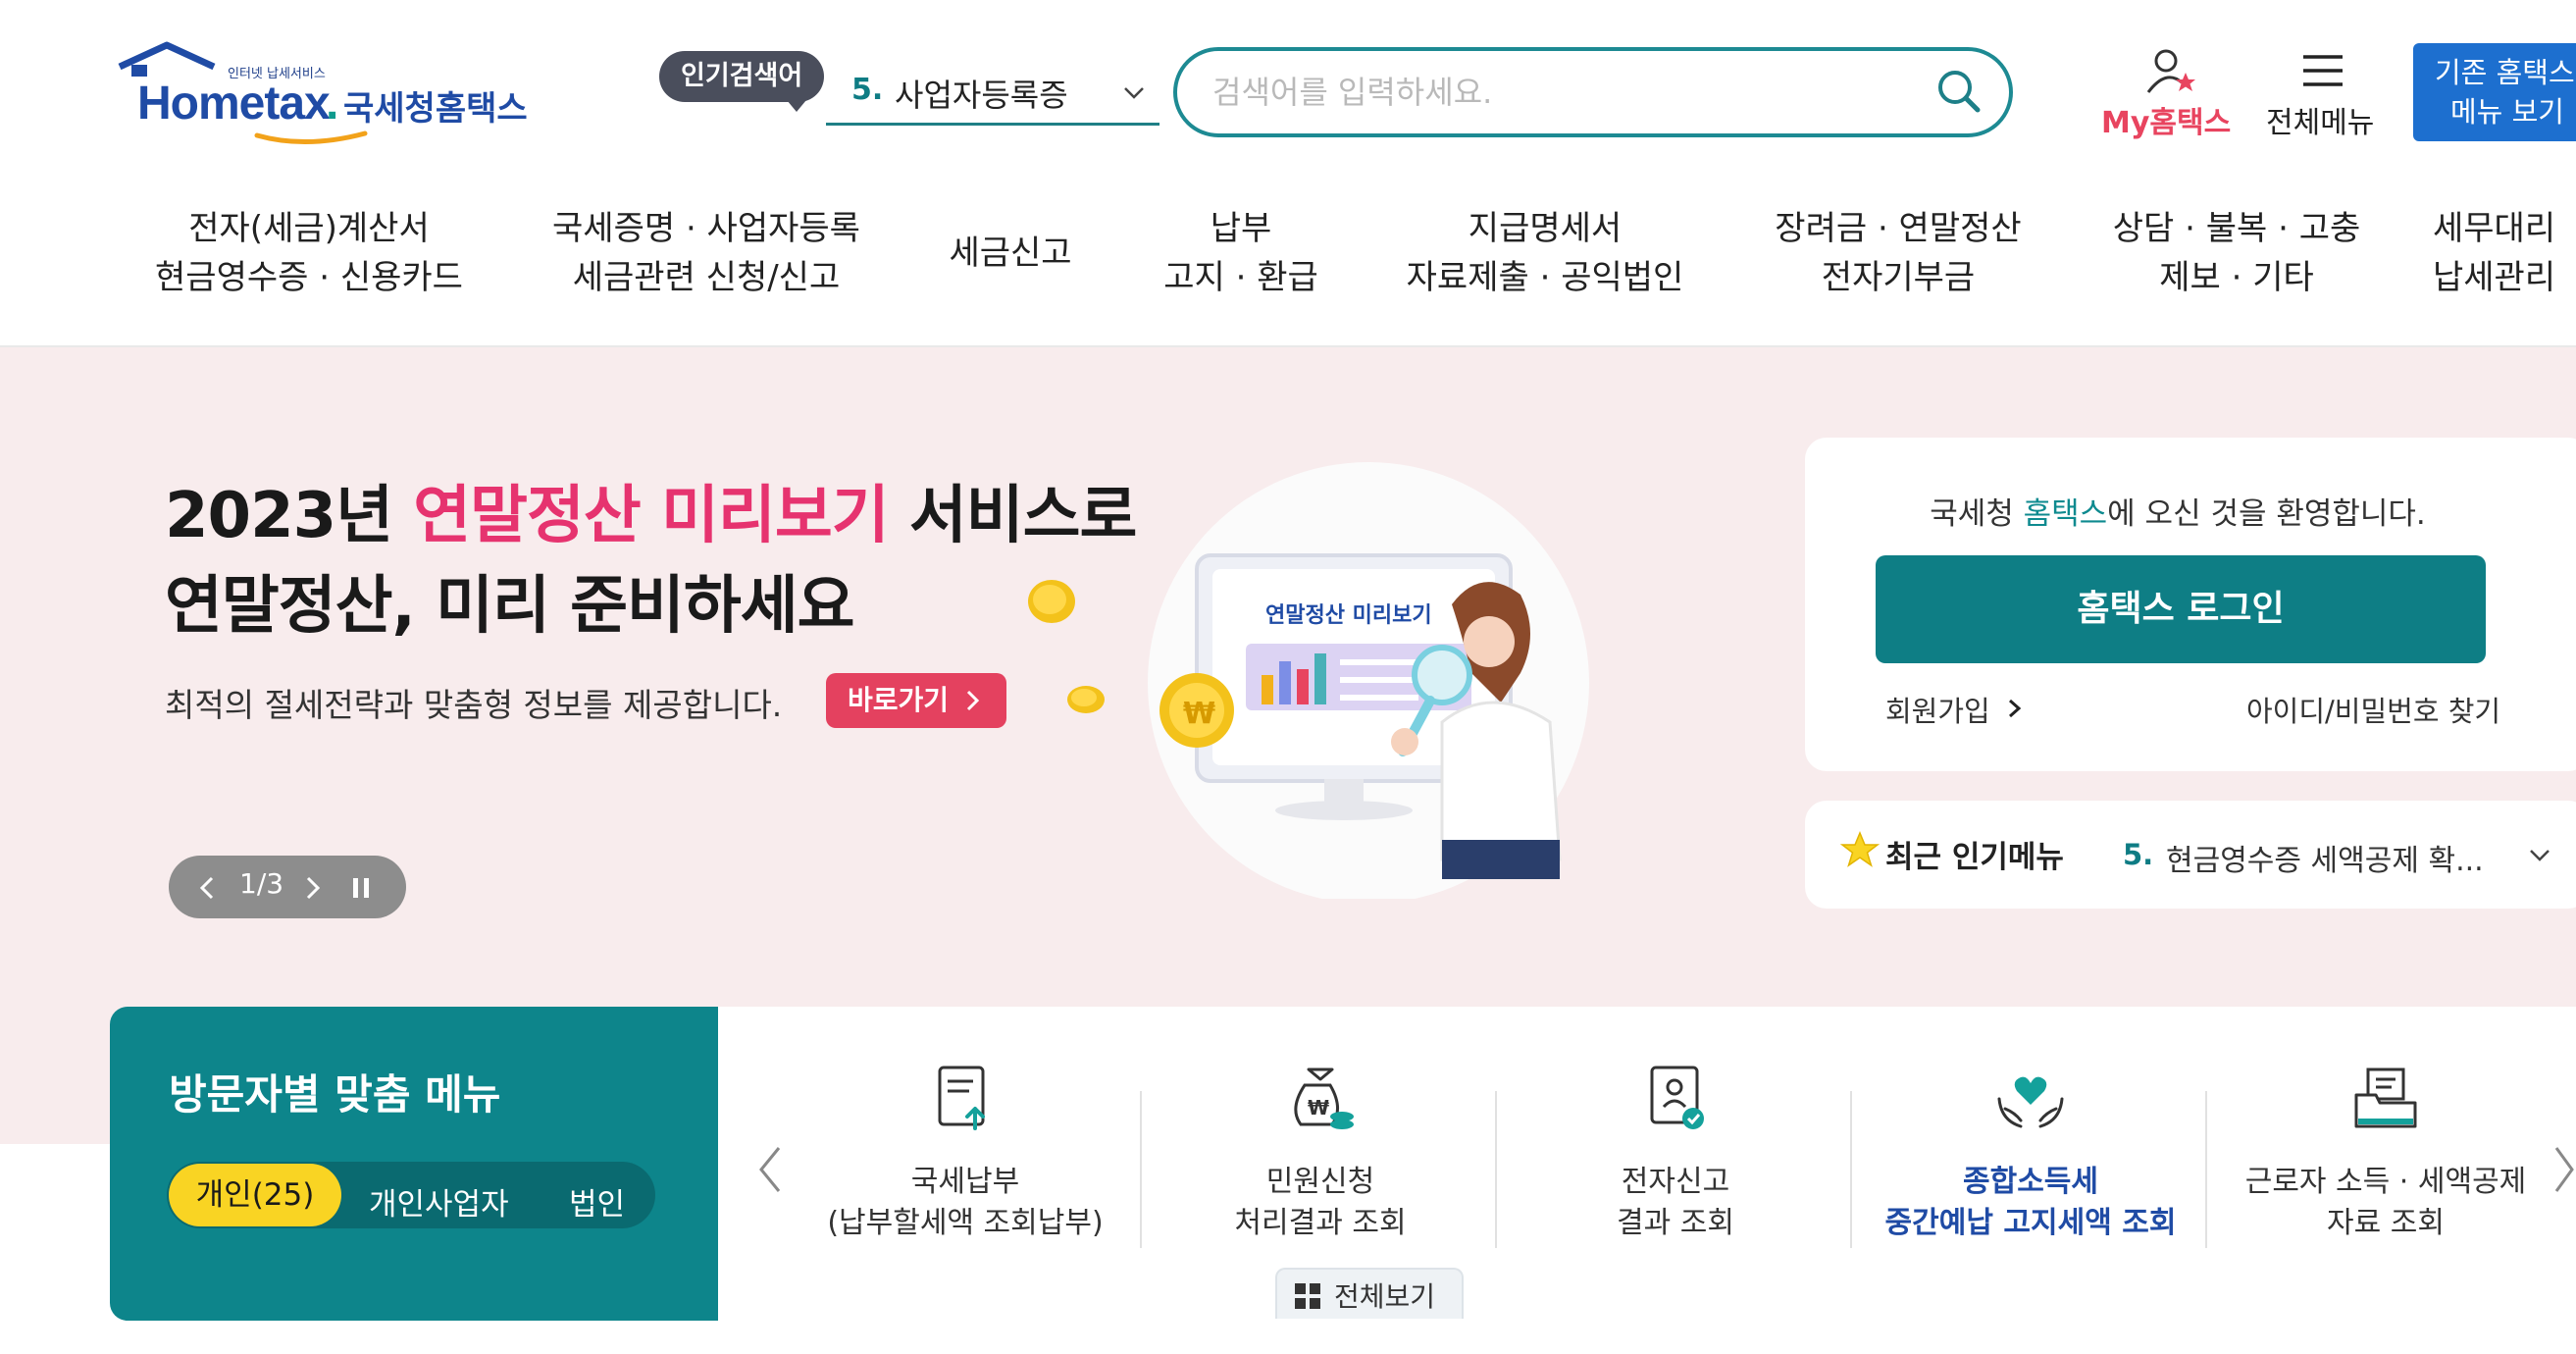 Image resolution: width=2576 pixels, height=1354 pixels. What do you see at coordinates (1051, 601) in the screenshot?
I see `coin-icon` at bounding box center [1051, 601].